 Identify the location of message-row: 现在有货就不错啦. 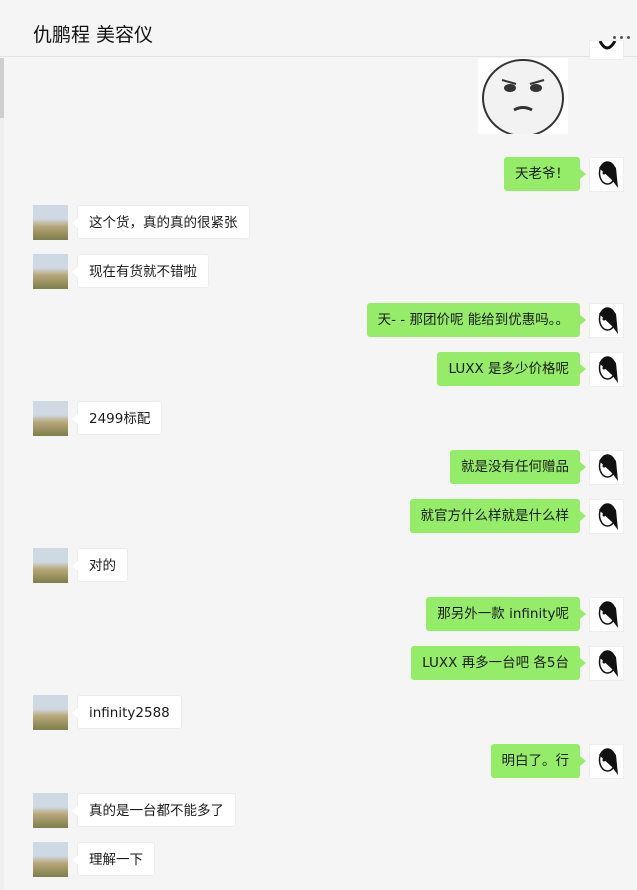
(318, 272).